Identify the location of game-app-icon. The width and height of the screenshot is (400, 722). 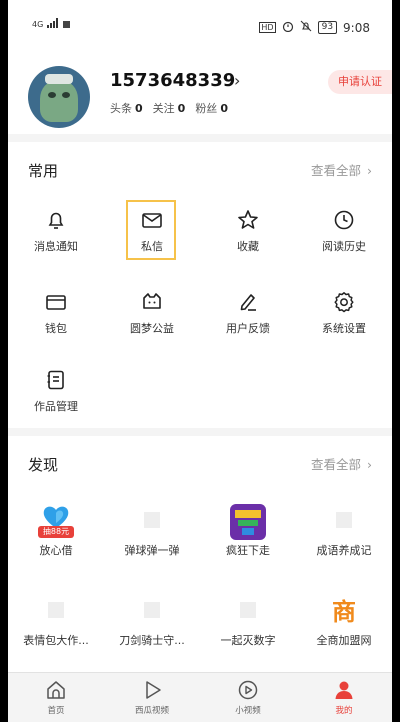
(248, 522).